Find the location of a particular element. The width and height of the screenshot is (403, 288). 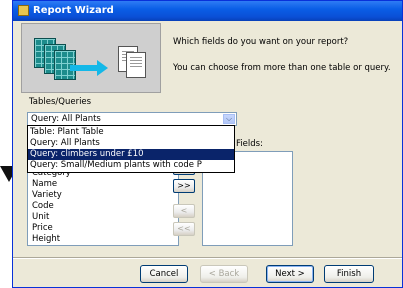

chevron-down-icon: ⌵ is located at coordinates (229, 118).